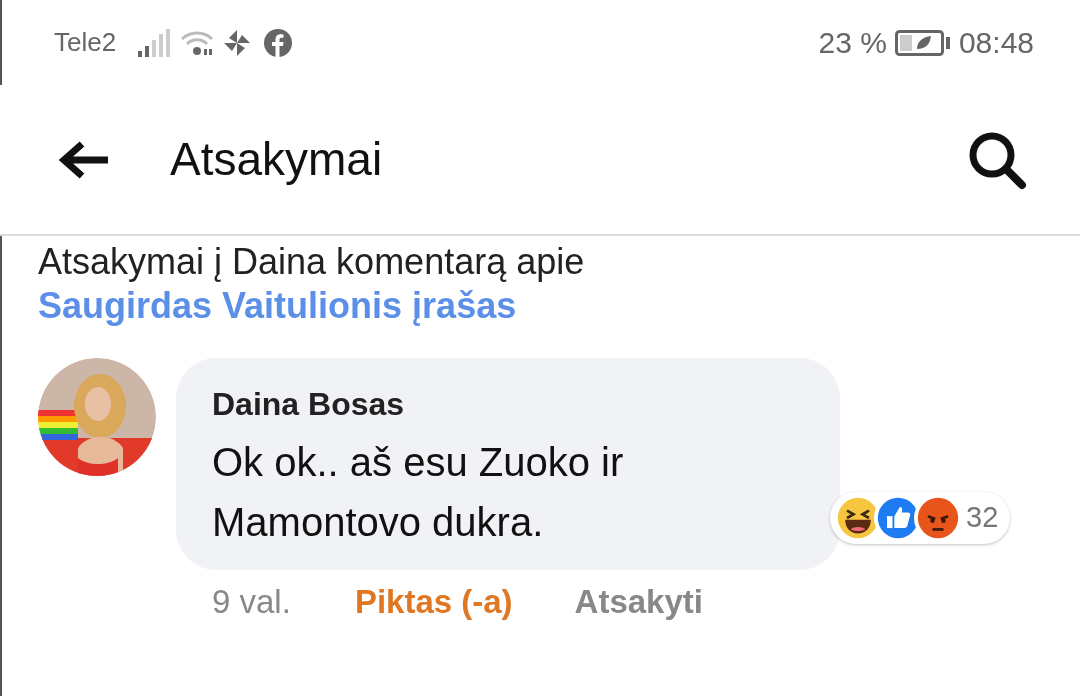 The width and height of the screenshot is (1080, 696). Describe the element at coordinates (922, 42) in the screenshot. I see `battery-icon` at that location.